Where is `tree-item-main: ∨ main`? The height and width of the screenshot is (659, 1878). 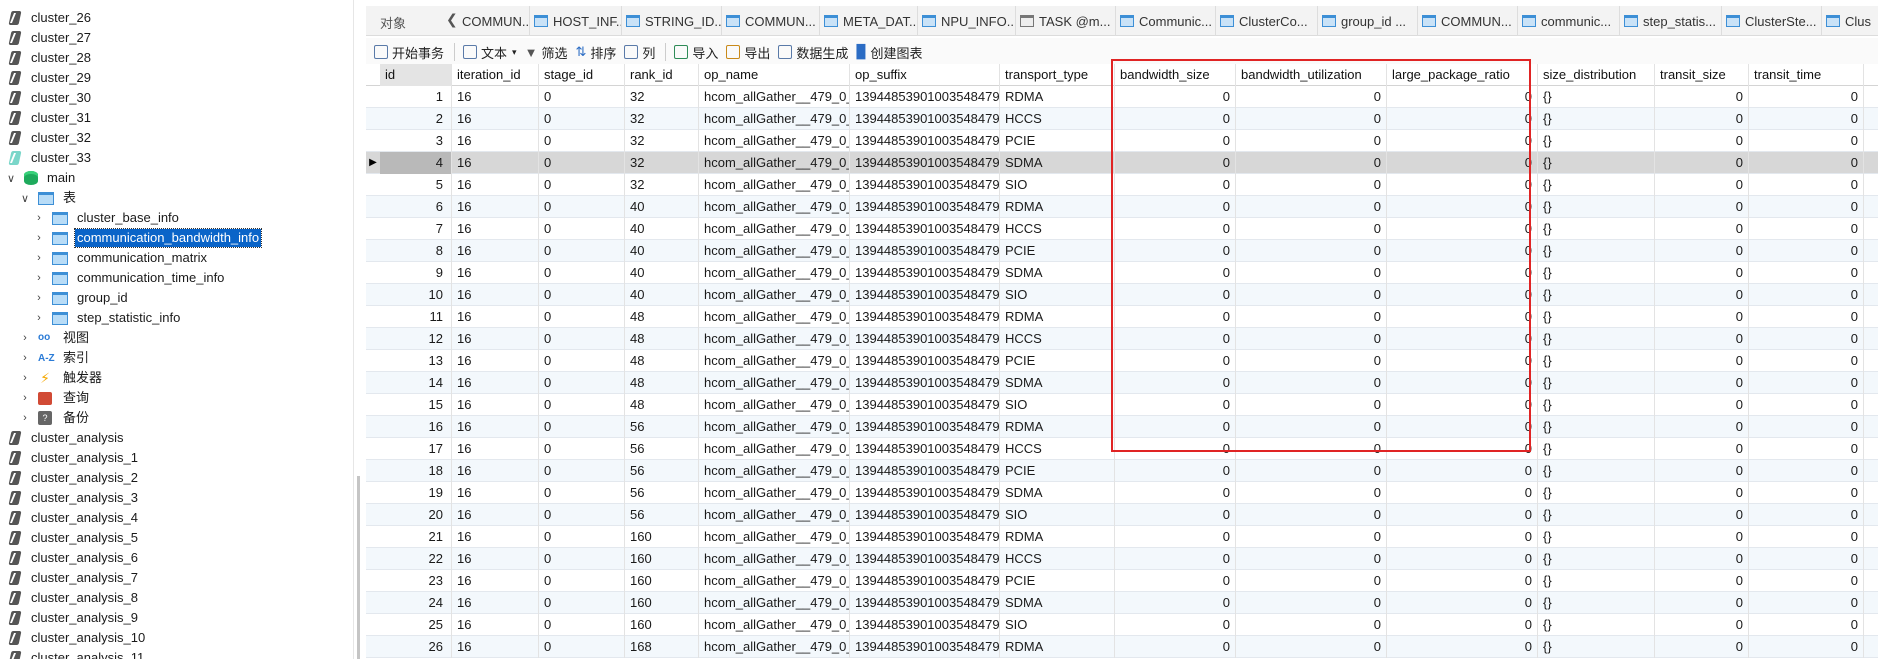
tree-item-main: ∨ main is located at coordinates (40, 178).